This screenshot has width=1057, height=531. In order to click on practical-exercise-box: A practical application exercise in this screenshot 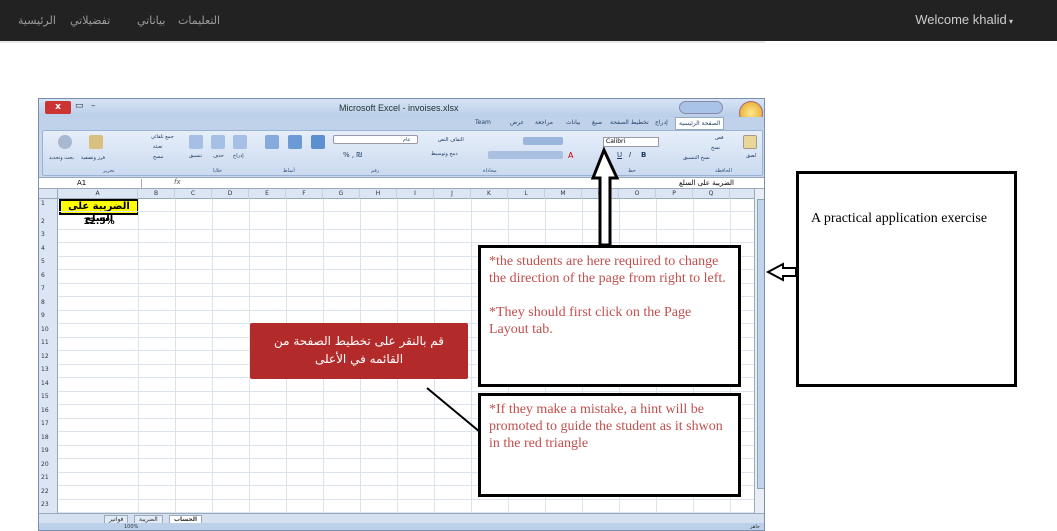, I will do `click(906, 279)`.